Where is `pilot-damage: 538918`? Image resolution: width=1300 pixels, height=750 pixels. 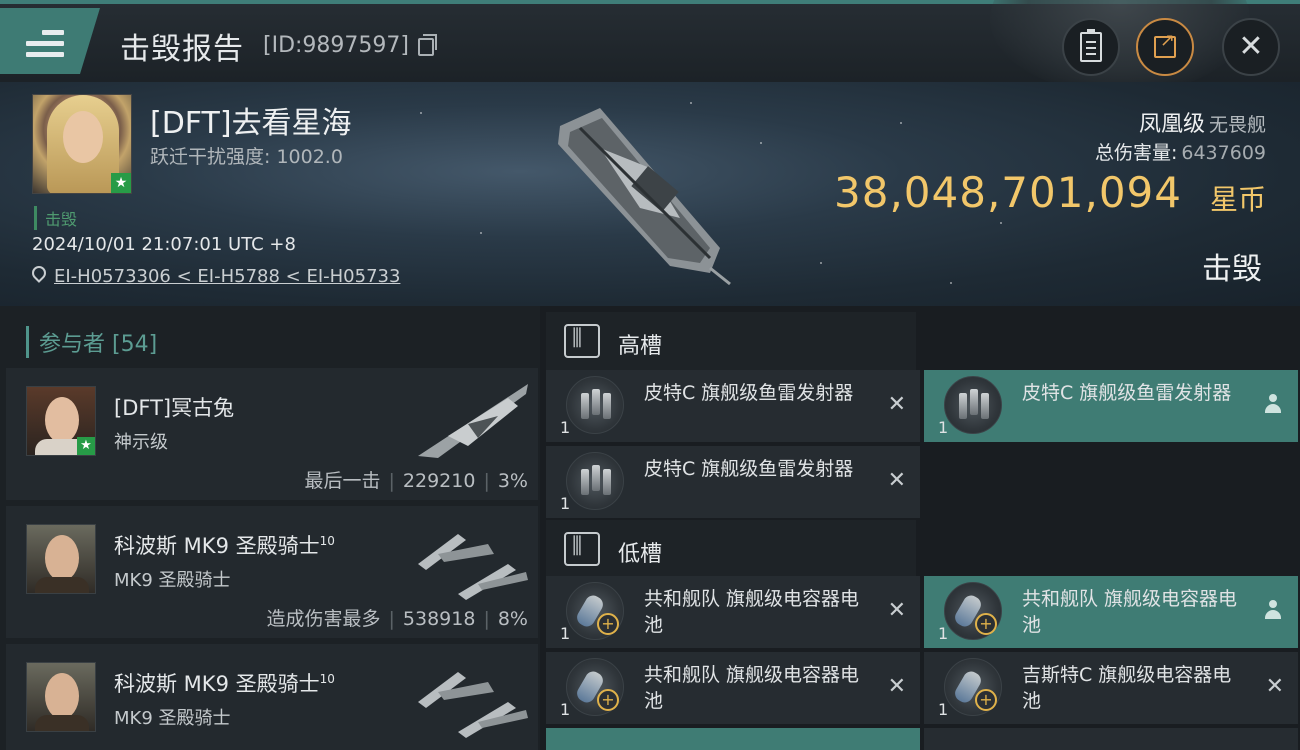
pilot-damage: 538918 is located at coordinates (439, 619).